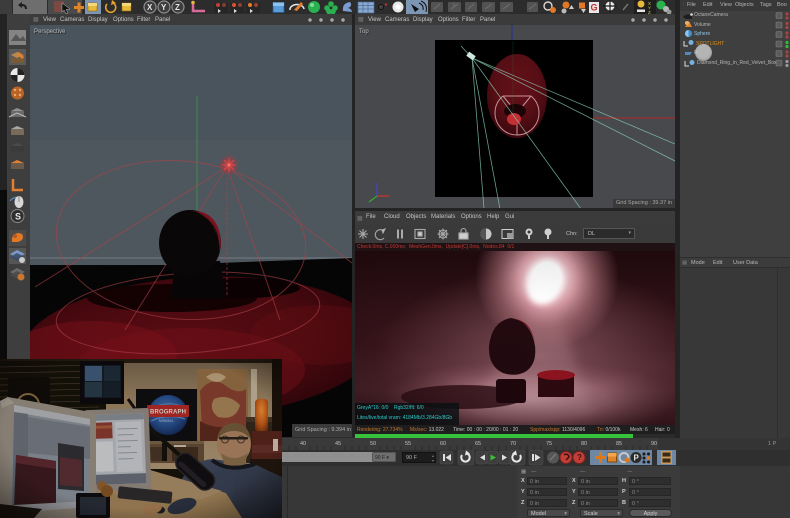 This screenshot has width=790, height=518. Describe the element at coordinates (594, 8) in the screenshot. I see `svg-text: G` at that location.